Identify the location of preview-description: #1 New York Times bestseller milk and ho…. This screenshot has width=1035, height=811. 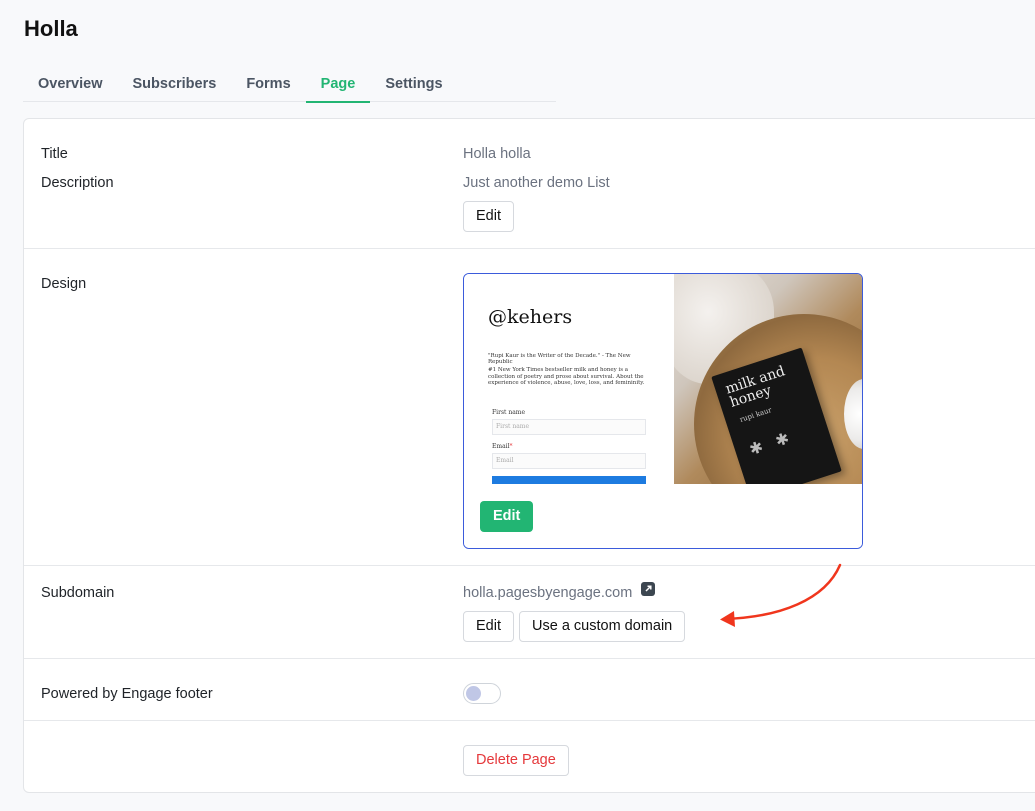
(566, 376).